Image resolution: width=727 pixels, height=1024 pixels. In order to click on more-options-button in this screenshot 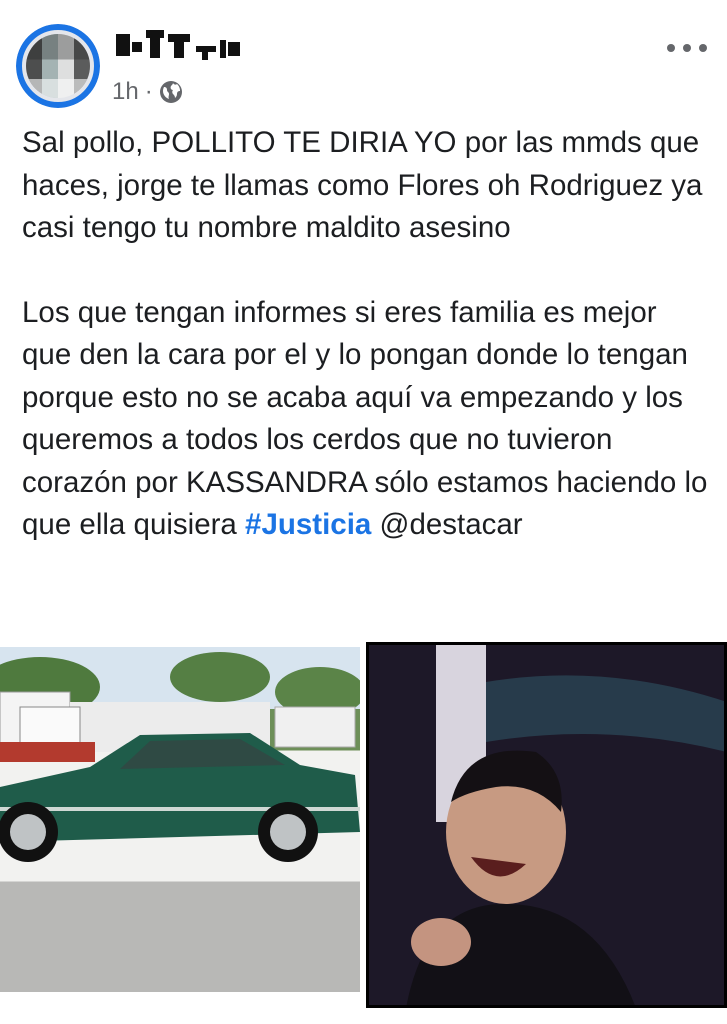, I will do `click(687, 48)`.